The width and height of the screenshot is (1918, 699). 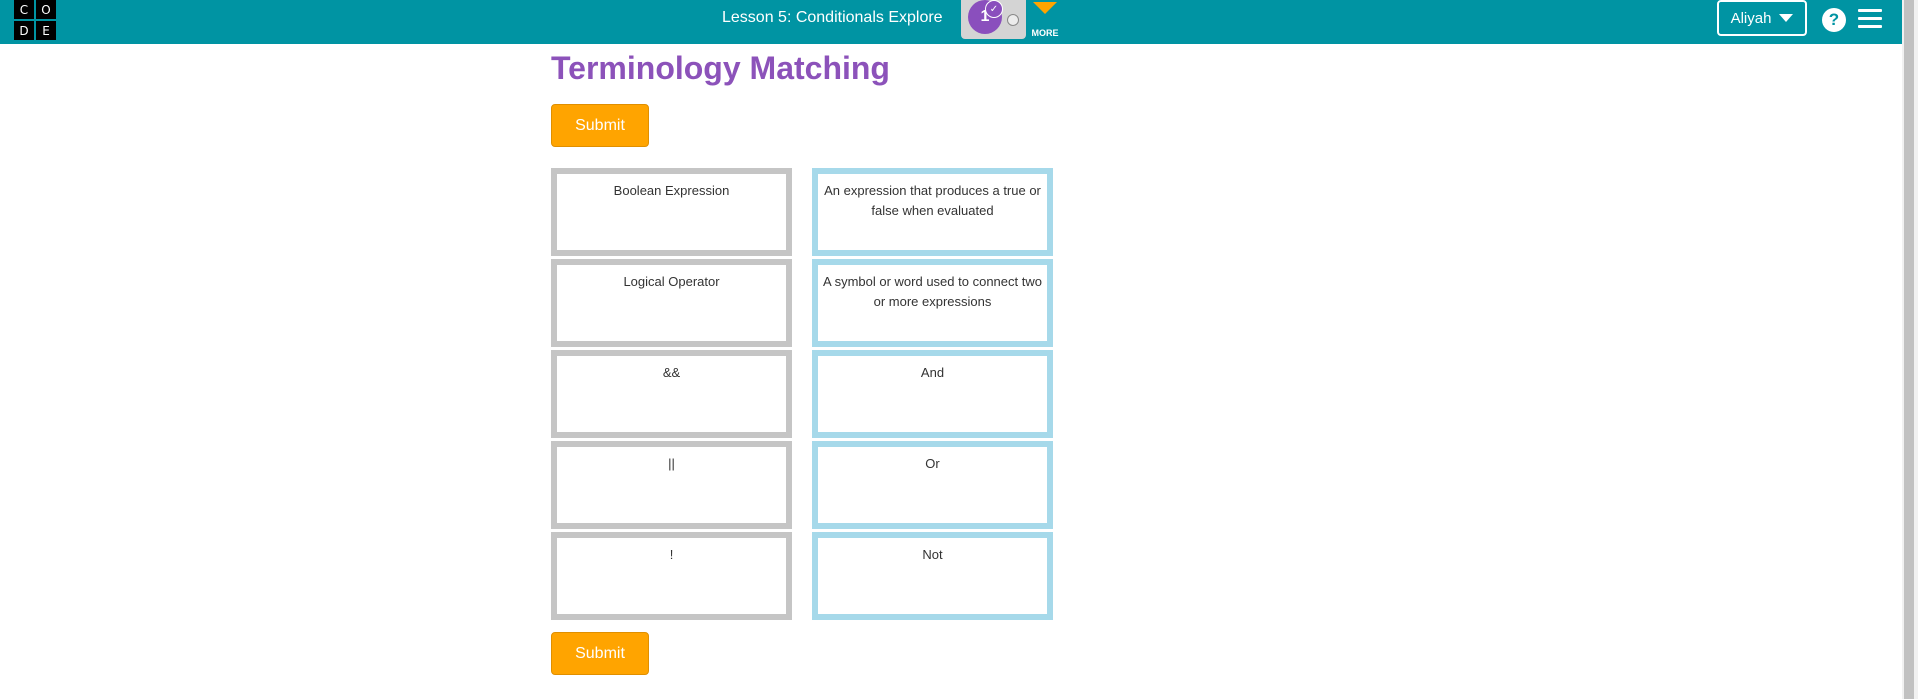 I want to click on term-card: !, so click(x=671, y=576).